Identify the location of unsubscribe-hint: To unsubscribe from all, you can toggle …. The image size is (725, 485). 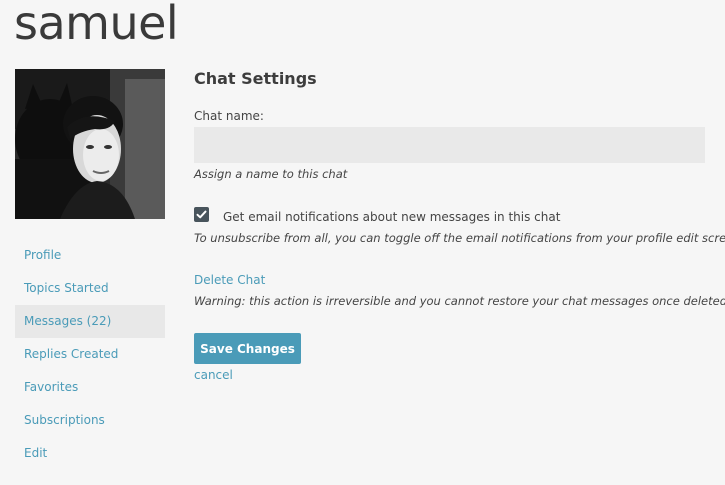
(459, 238).